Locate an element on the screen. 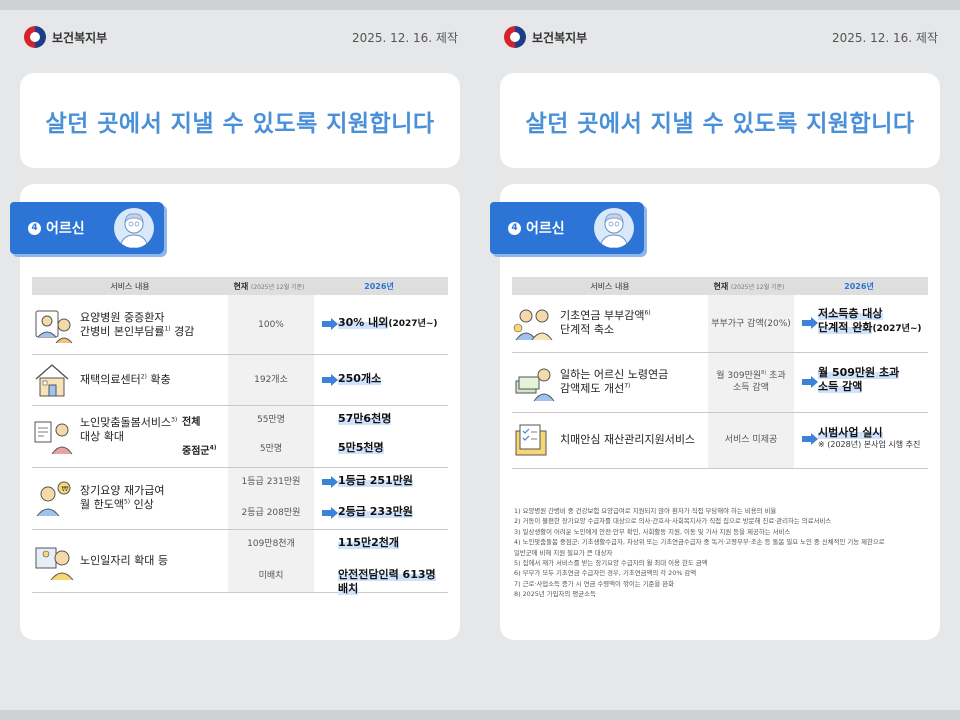  service-line2: 감액제도 개선7) is located at coordinates (614, 389).